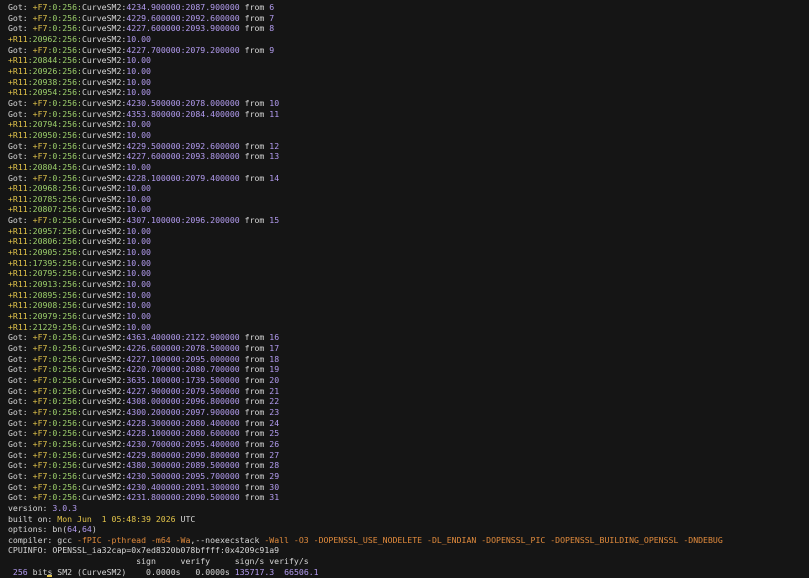 This screenshot has width=809, height=578. What do you see at coordinates (274, 220) in the screenshot?
I see `terminal-text: 15` at bounding box center [274, 220].